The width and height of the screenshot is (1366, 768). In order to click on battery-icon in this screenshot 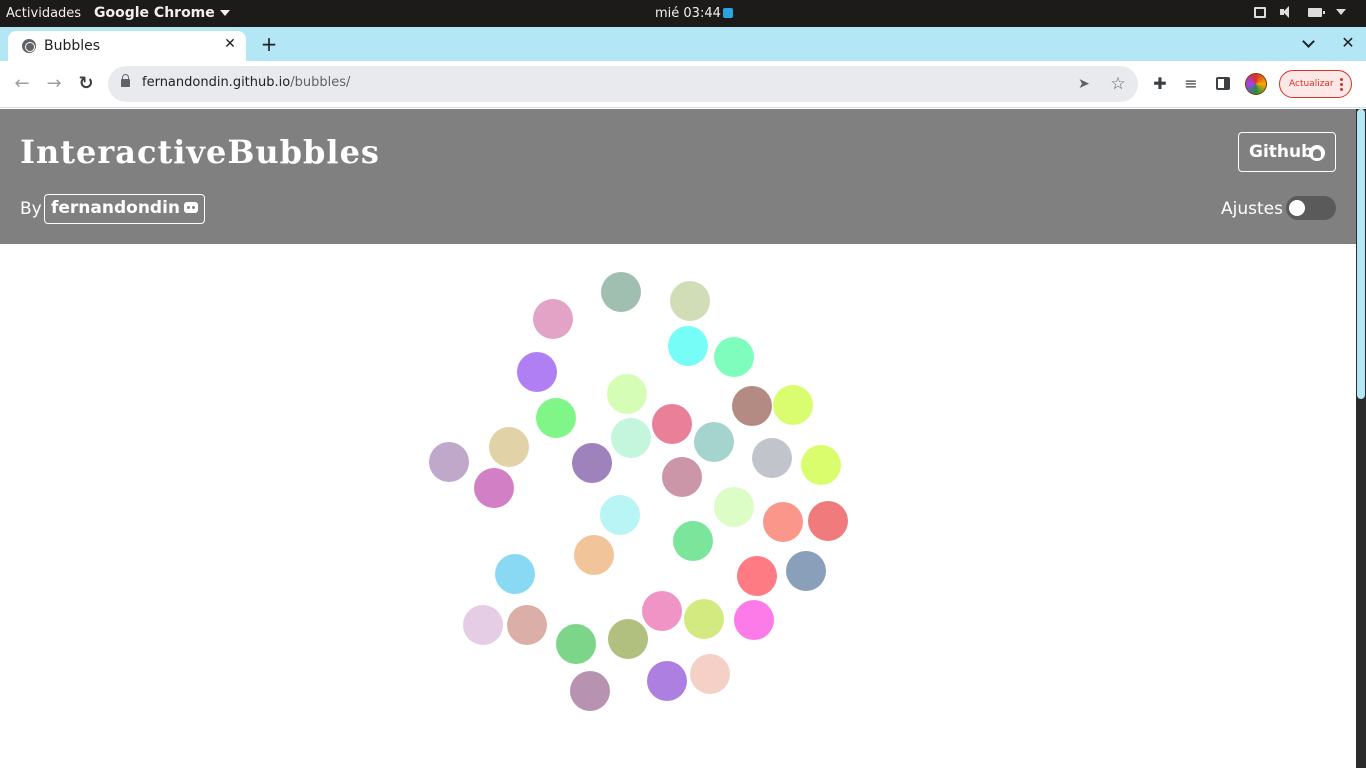, I will do `click(1316, 12)`.